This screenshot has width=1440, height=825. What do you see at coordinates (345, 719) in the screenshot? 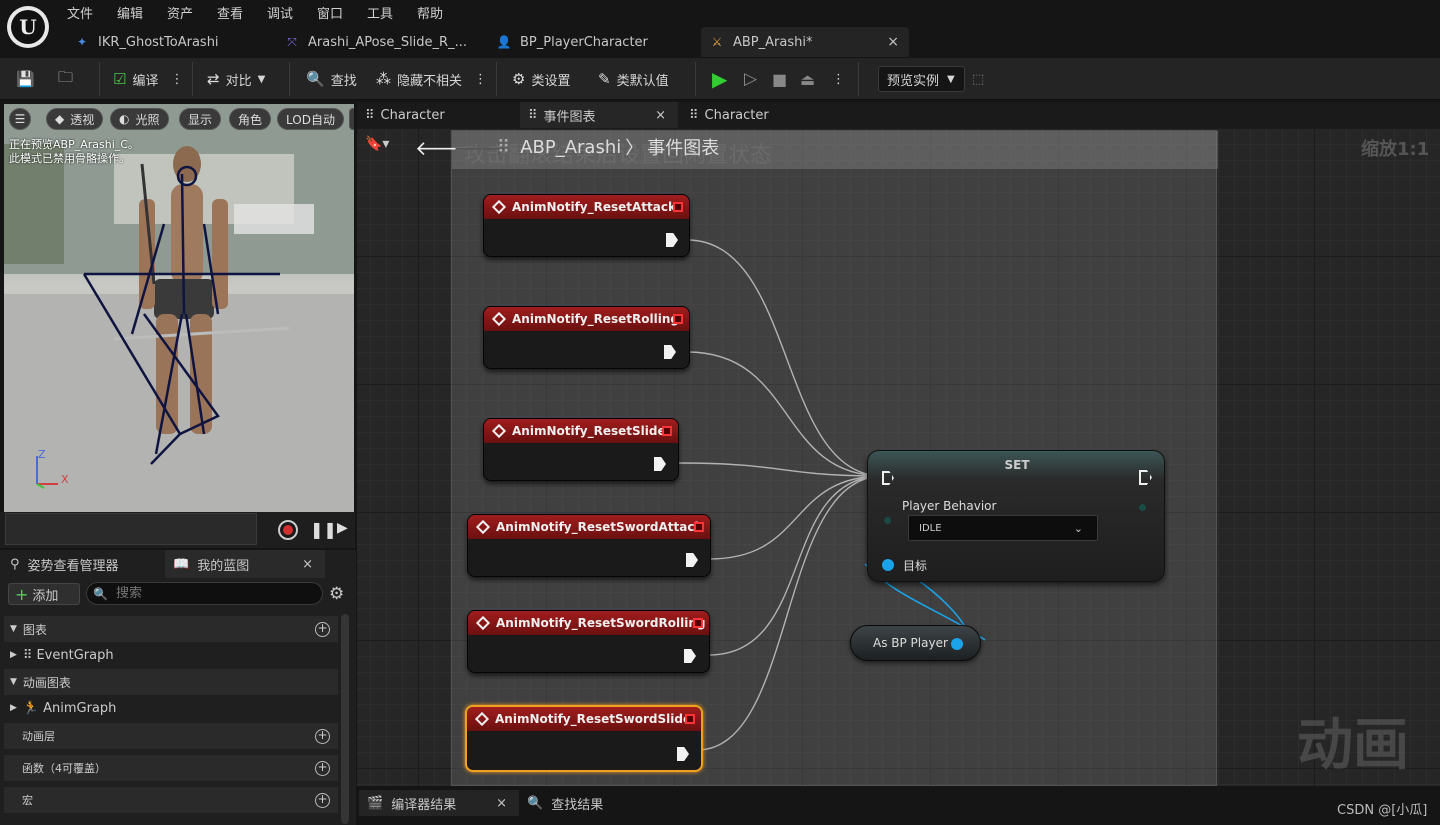
I see `panel-scrollbar` at bounding box center [345, 719].